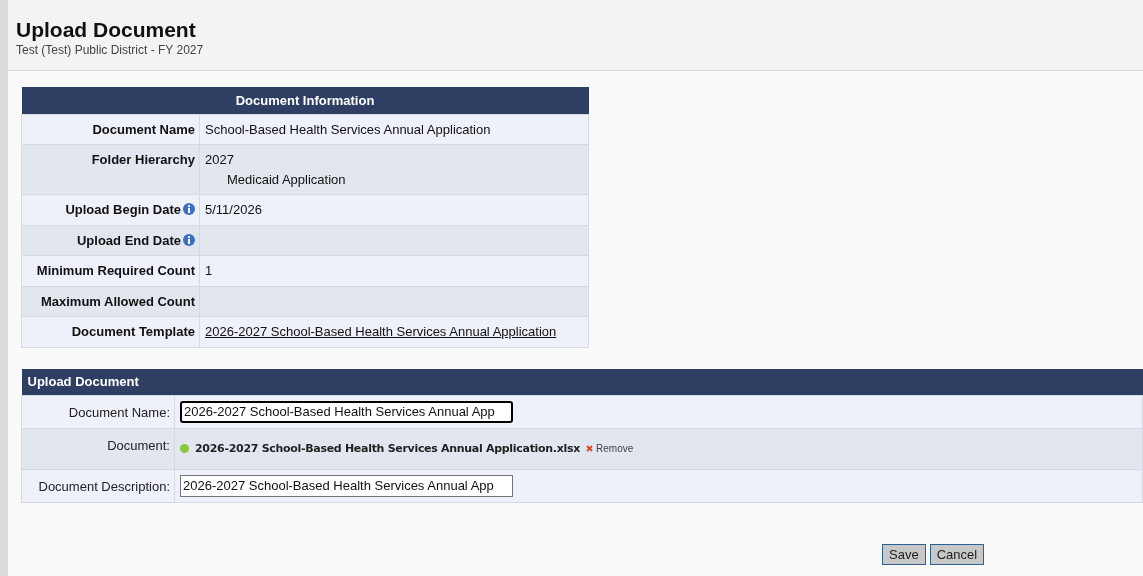  What do you see at coordinates (110, 331) in the screenshot?
I see `row-label: Document Template` at bounding box center [110, 331].